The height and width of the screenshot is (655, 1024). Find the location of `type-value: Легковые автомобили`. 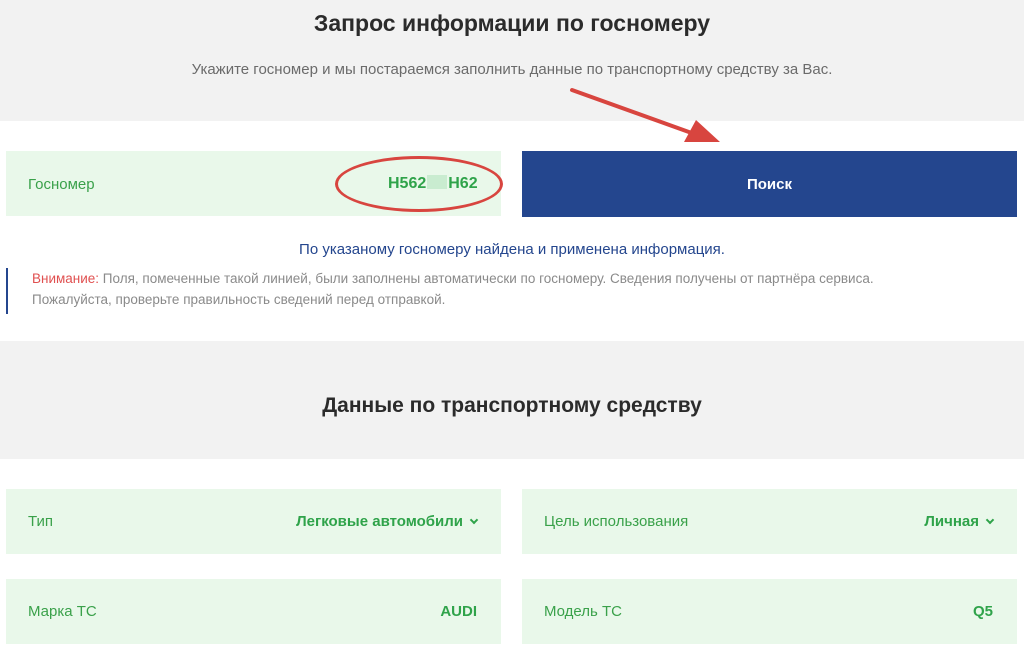

type-value: Легковые автомобили is located at coordinates (379, 521).